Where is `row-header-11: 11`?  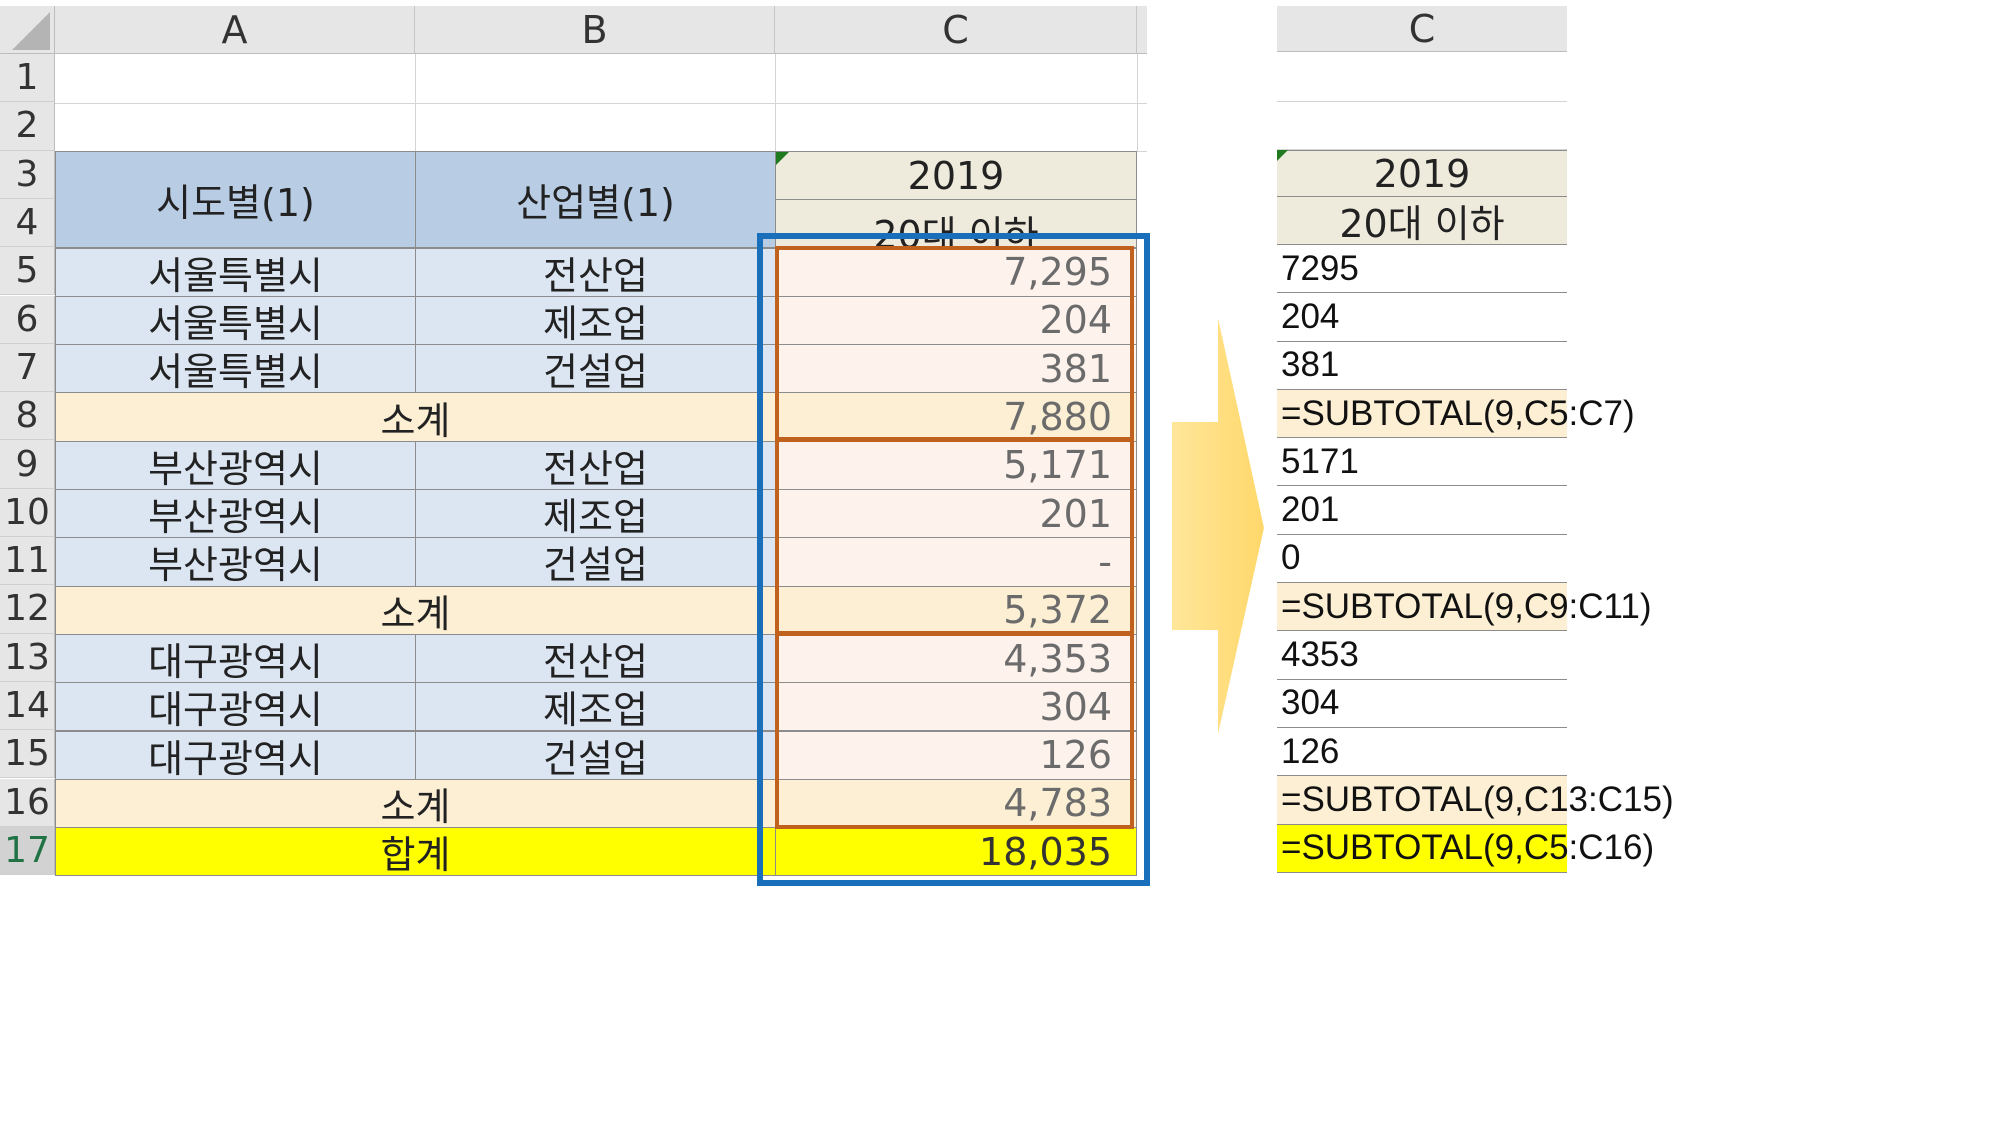
row-header-11: 11 is located at coordinates (27, 561).